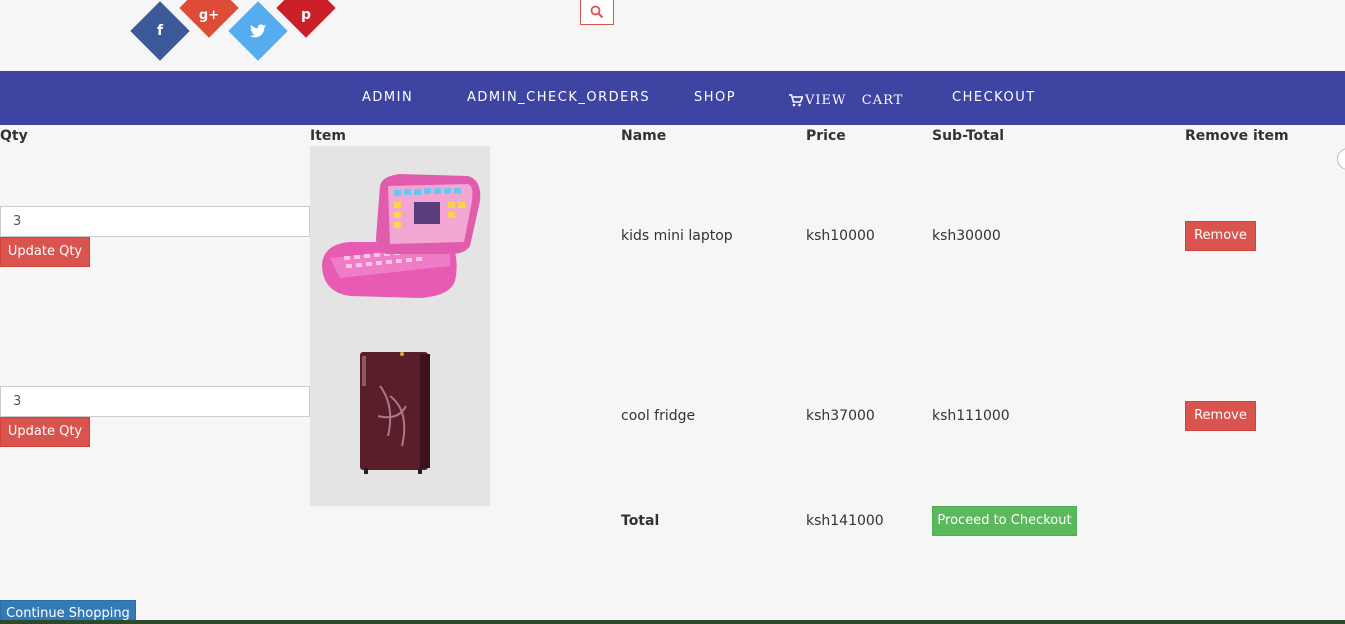  I want to click on nav-shop: SHOP, so click(715, 98).